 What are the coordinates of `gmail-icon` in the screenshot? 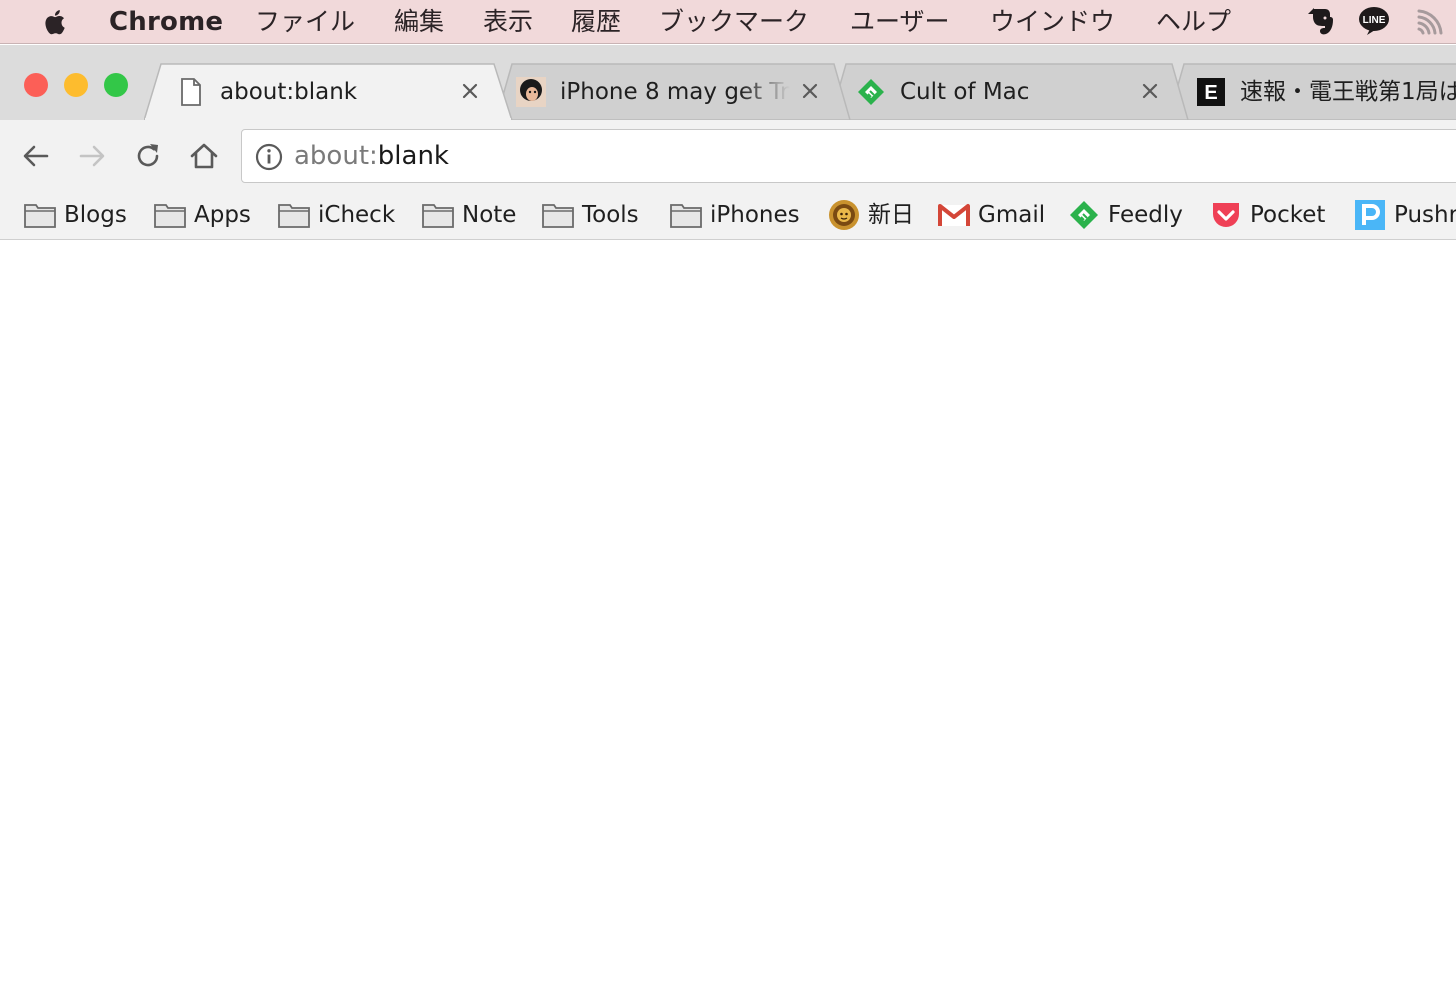 It's located at (954, 215).